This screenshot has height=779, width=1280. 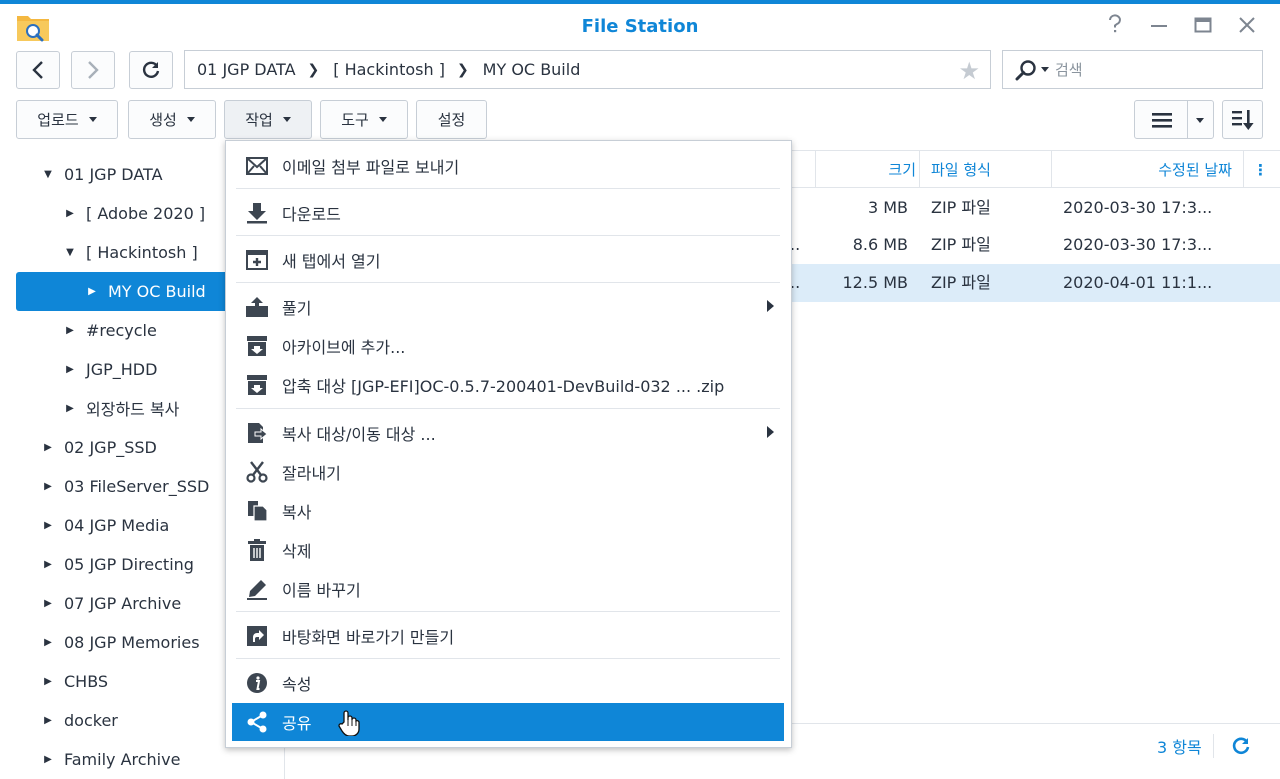 I want to click on settings-button: 설정, so click(x=451, y=119).